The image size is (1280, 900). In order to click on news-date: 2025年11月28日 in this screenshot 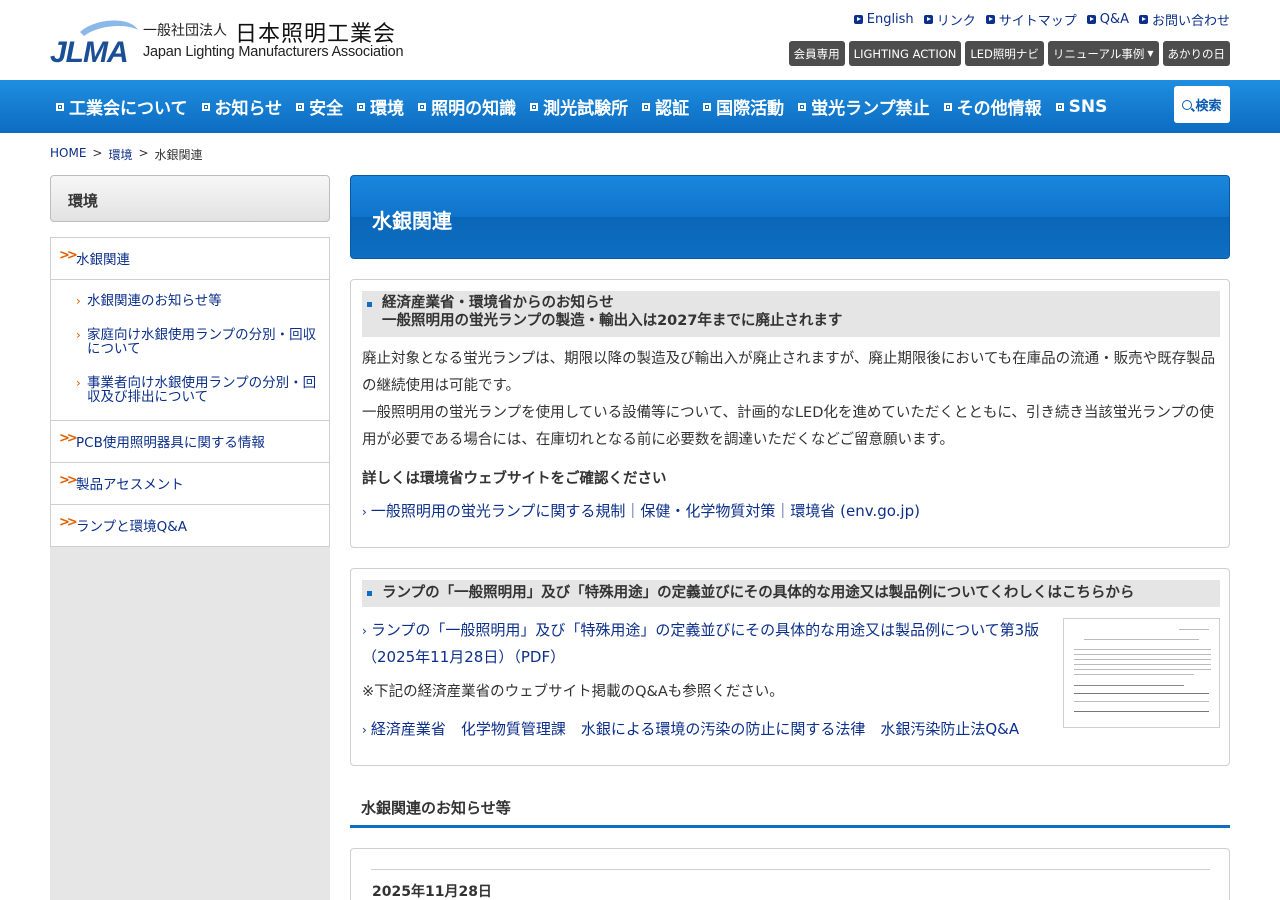, I will do `click(432, 892)`.